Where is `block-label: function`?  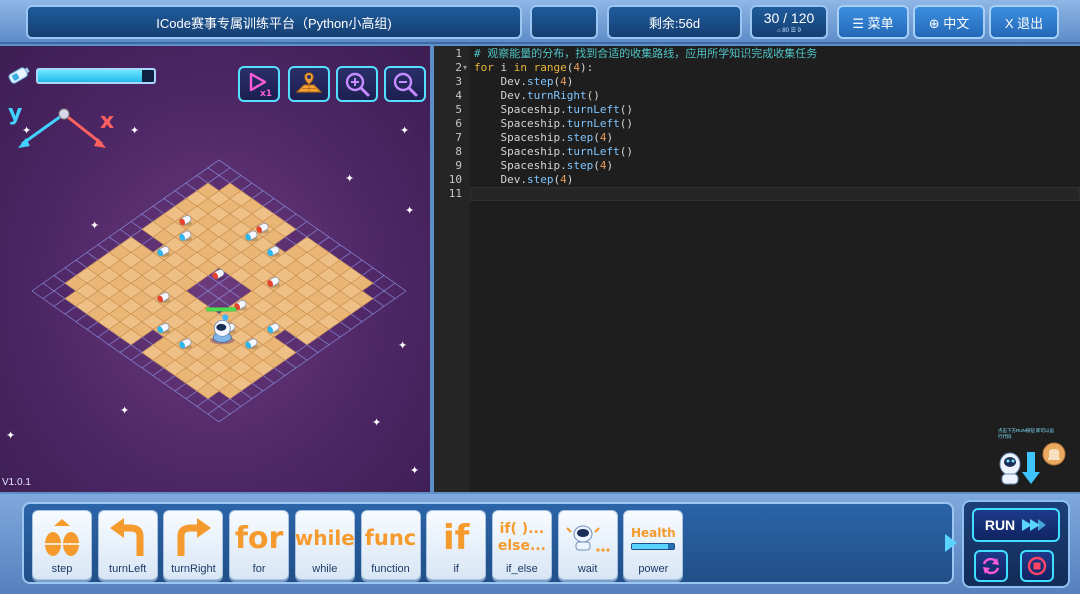 block-label: function is located at coordinates (390, 569).